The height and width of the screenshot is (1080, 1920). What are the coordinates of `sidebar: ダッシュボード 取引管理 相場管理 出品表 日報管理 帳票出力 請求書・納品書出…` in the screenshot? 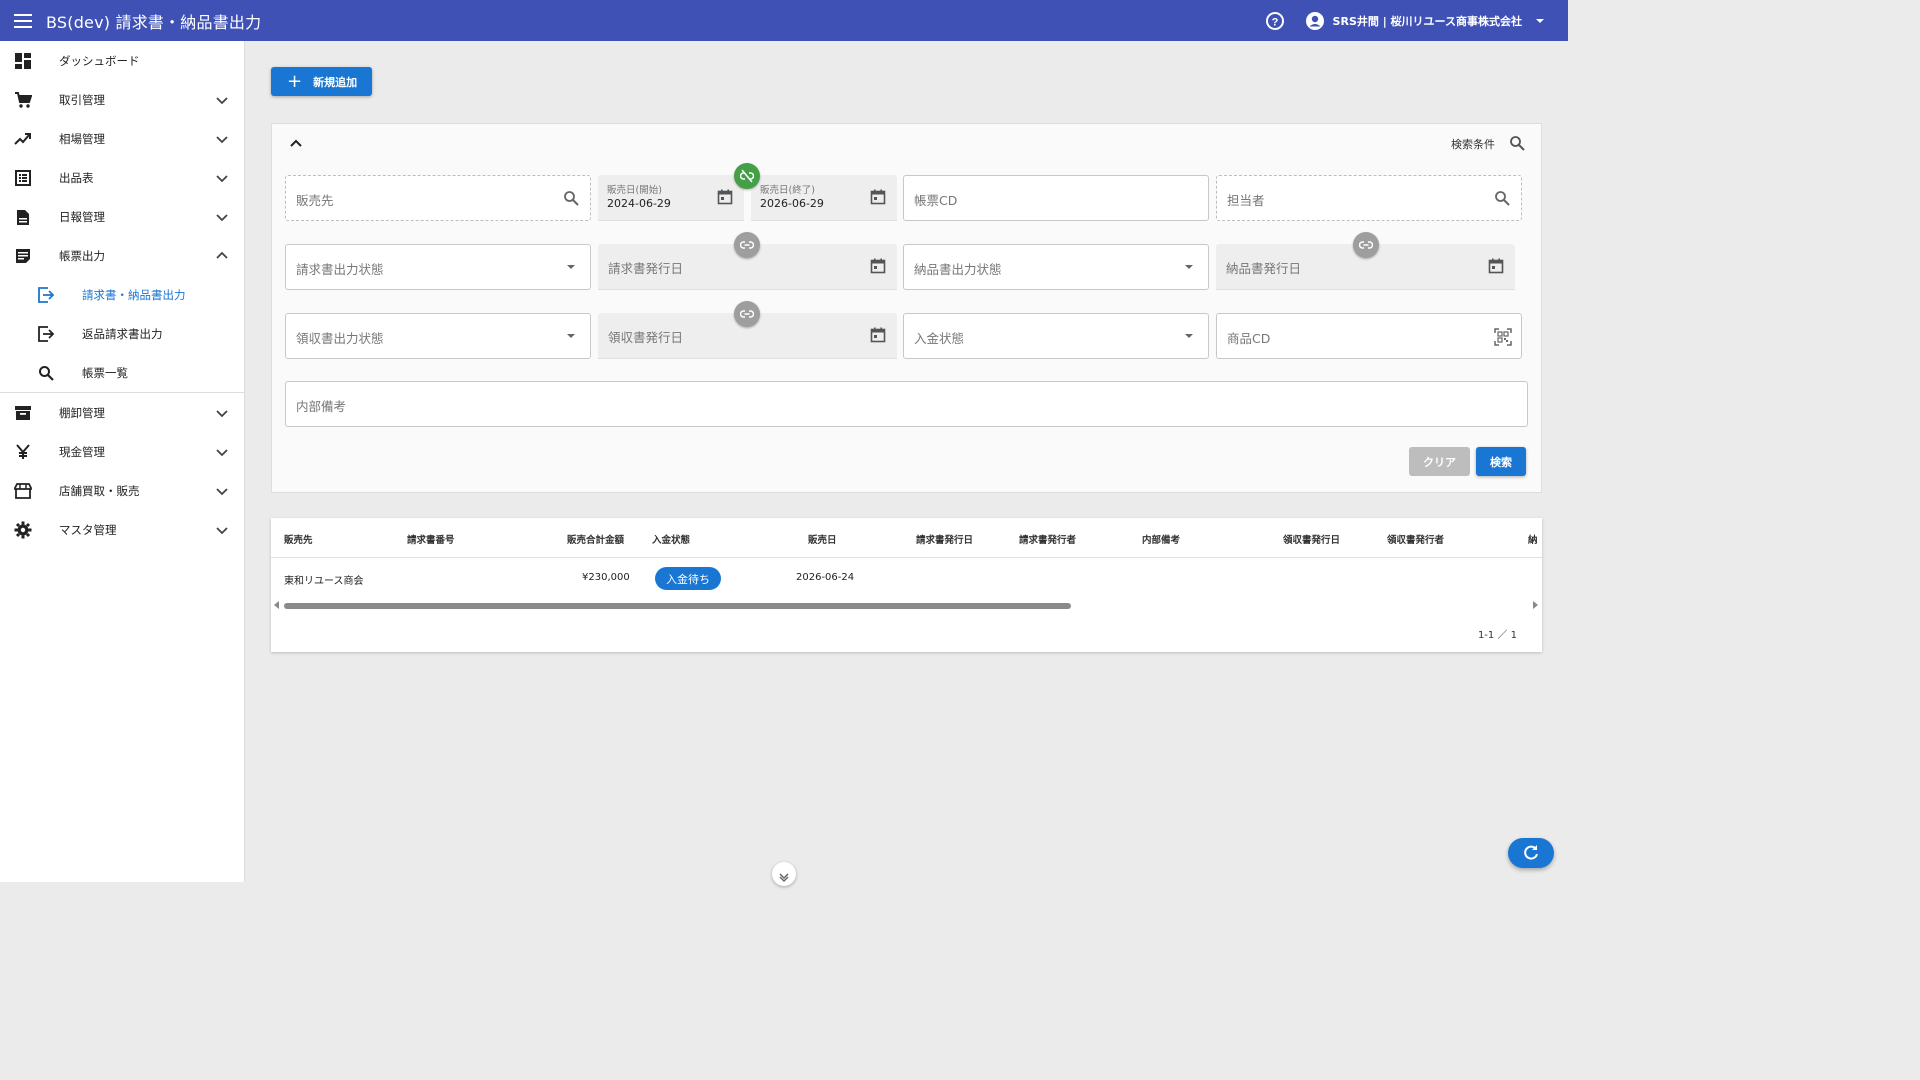 It's located at (122, 461).